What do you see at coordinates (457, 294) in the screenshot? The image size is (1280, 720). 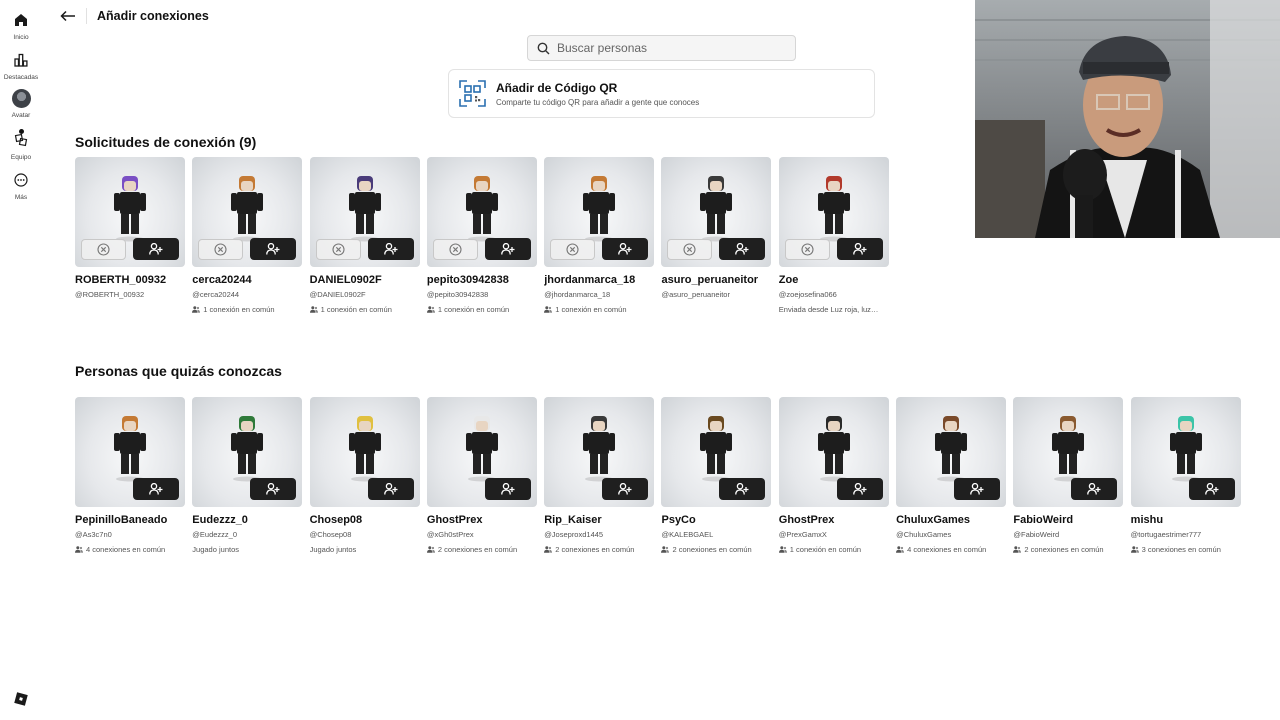 I see `user-handle: @pepito30942838` at bounding box center [457, 294].